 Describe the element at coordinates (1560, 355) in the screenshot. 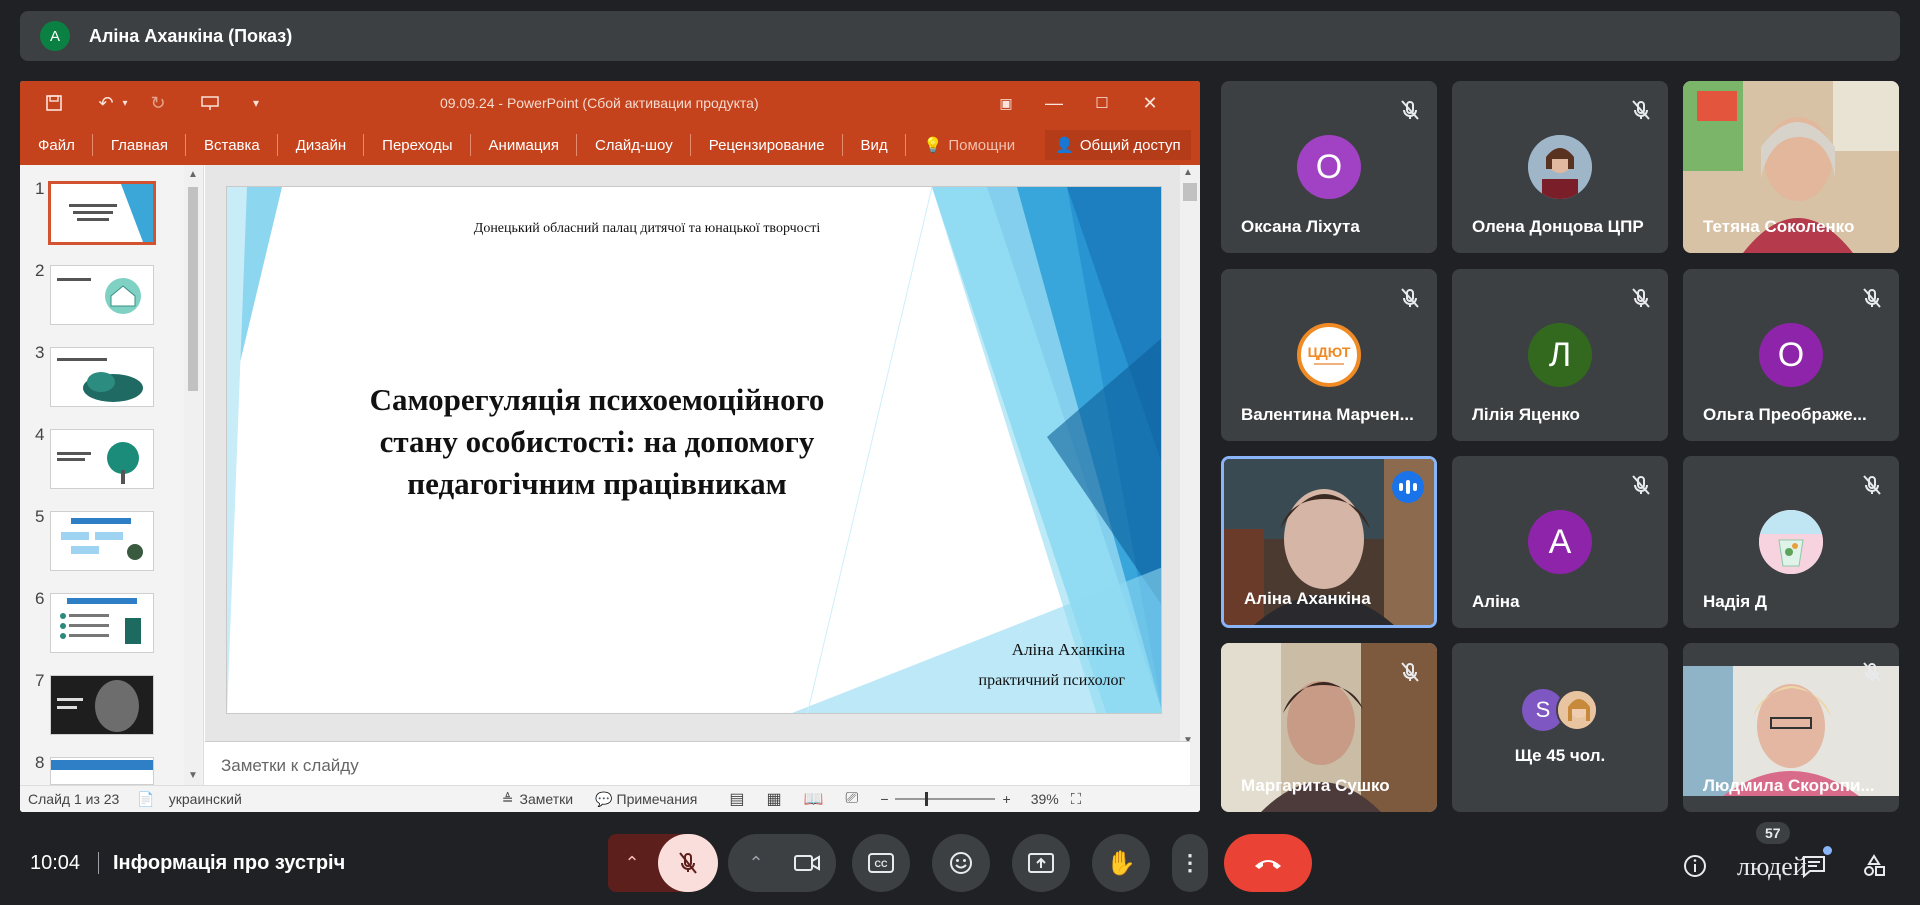

I see `participant-tile: Л Лілія Яценко` at that location.